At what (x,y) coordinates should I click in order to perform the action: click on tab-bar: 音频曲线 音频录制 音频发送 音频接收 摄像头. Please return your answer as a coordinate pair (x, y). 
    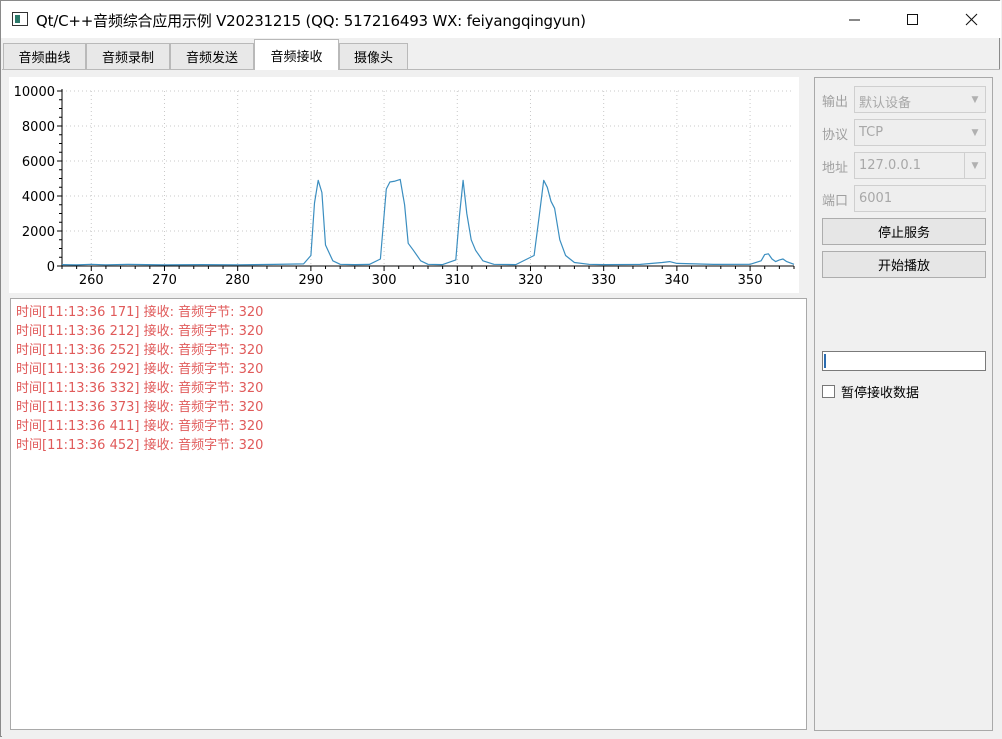
    Looking at the image, I should click on (501, 54).